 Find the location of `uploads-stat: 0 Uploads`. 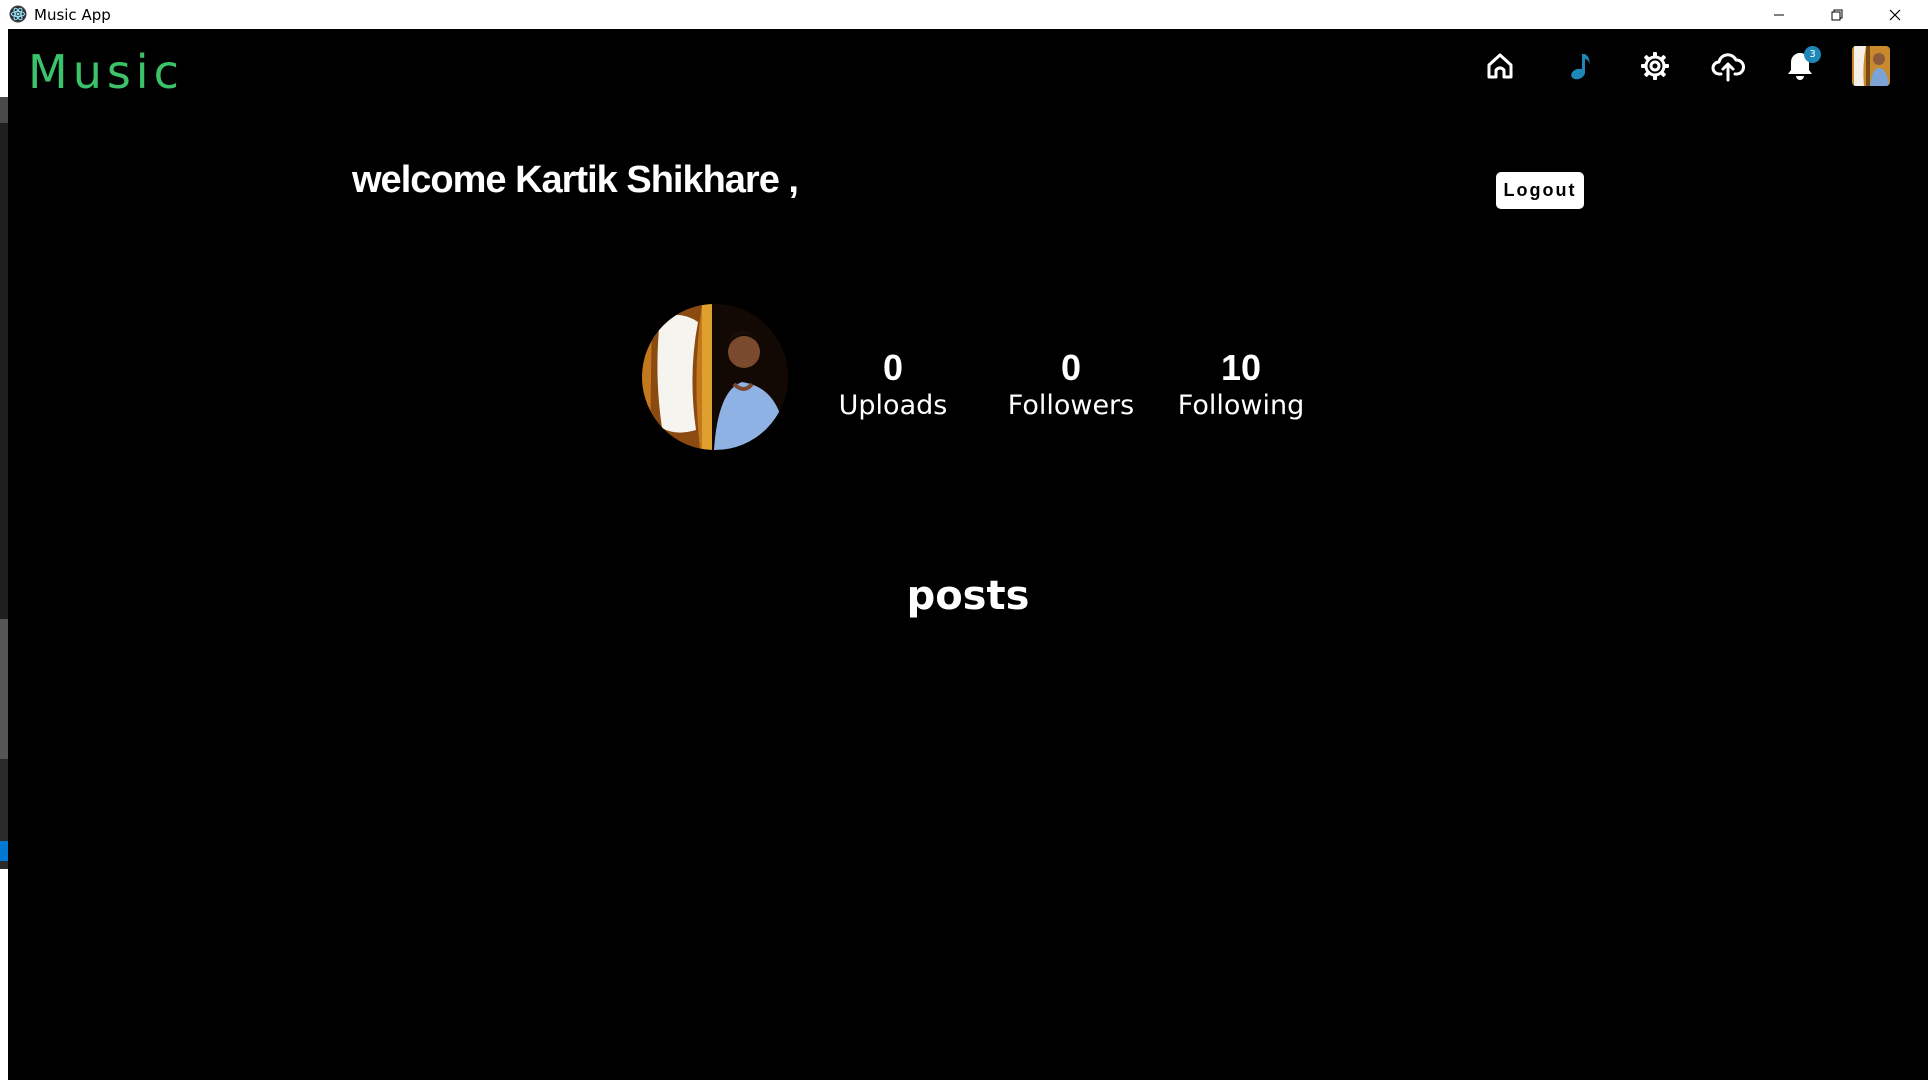

uploads-stat: 0 Uploads is located at coordinates (893, 386).